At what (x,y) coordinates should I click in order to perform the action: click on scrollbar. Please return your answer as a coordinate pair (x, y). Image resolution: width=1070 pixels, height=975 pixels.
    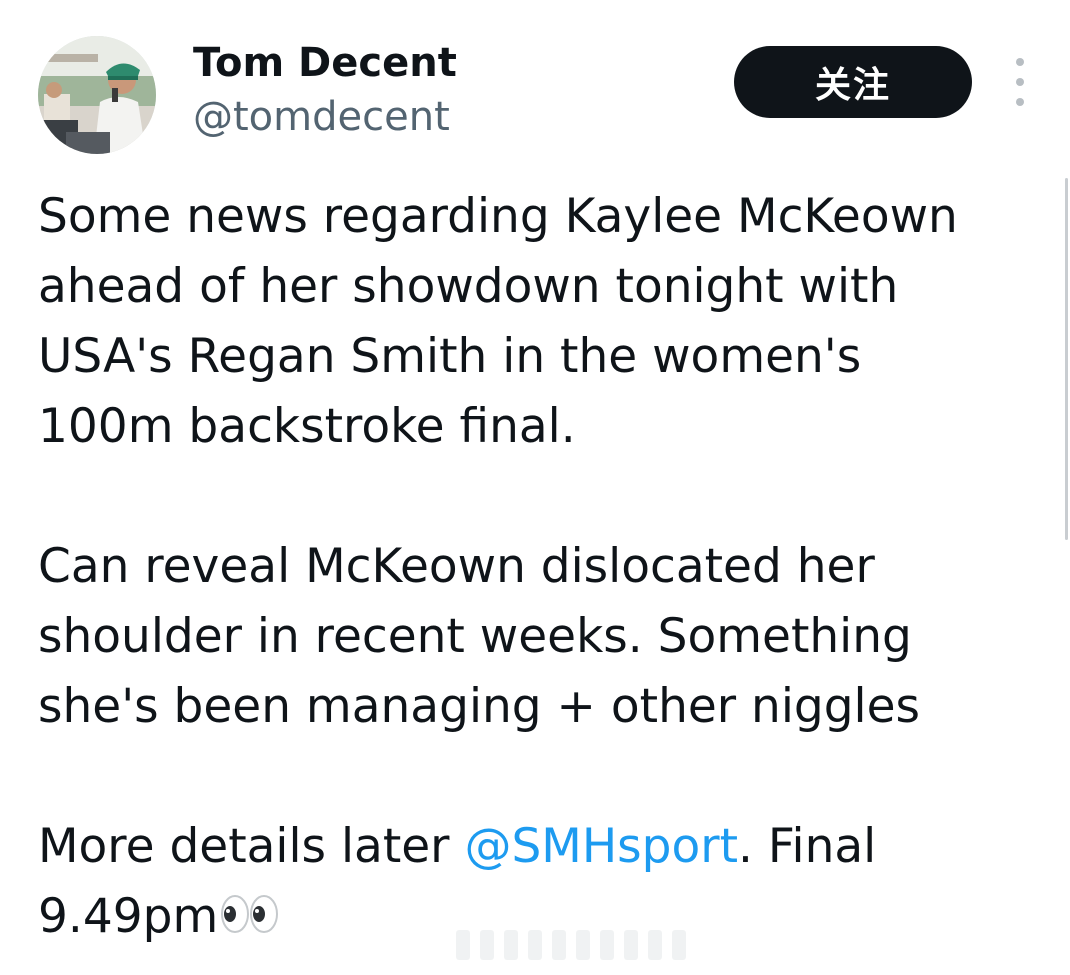
    Looking at the image, I should click on (1066, 359).